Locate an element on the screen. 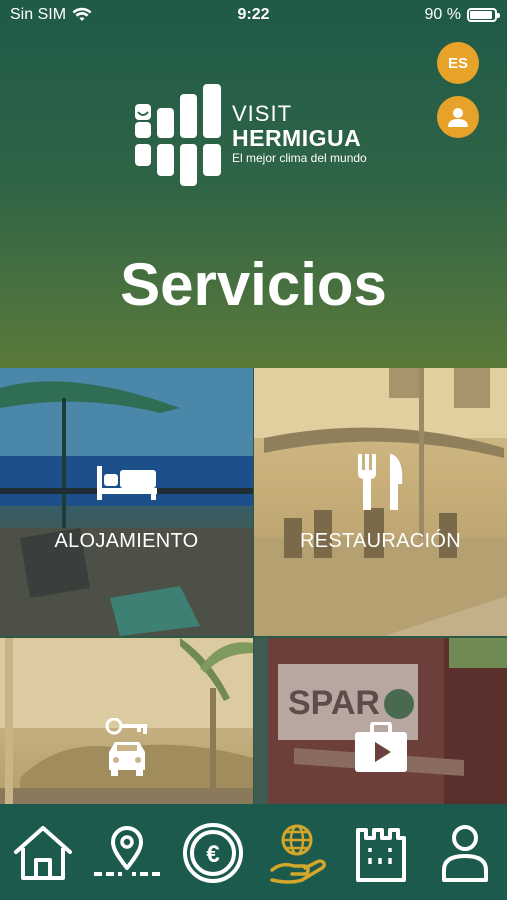 Image resolution: width=507 pixels, height=900 pixels. fork-knife-icon is located at coordinates (380, 482).